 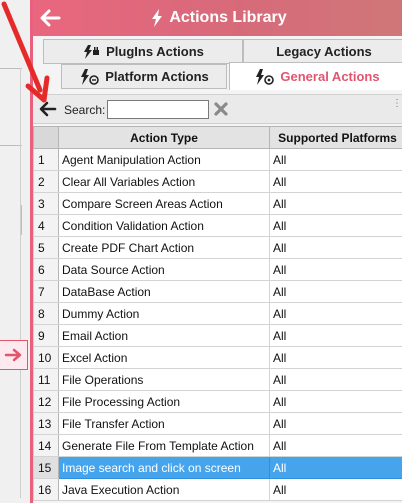 What do you see at coordinates (164, 181) in the screenshot?
I see `action-type-cell: Clear All Variables Action` at bounding box center [164, 181].